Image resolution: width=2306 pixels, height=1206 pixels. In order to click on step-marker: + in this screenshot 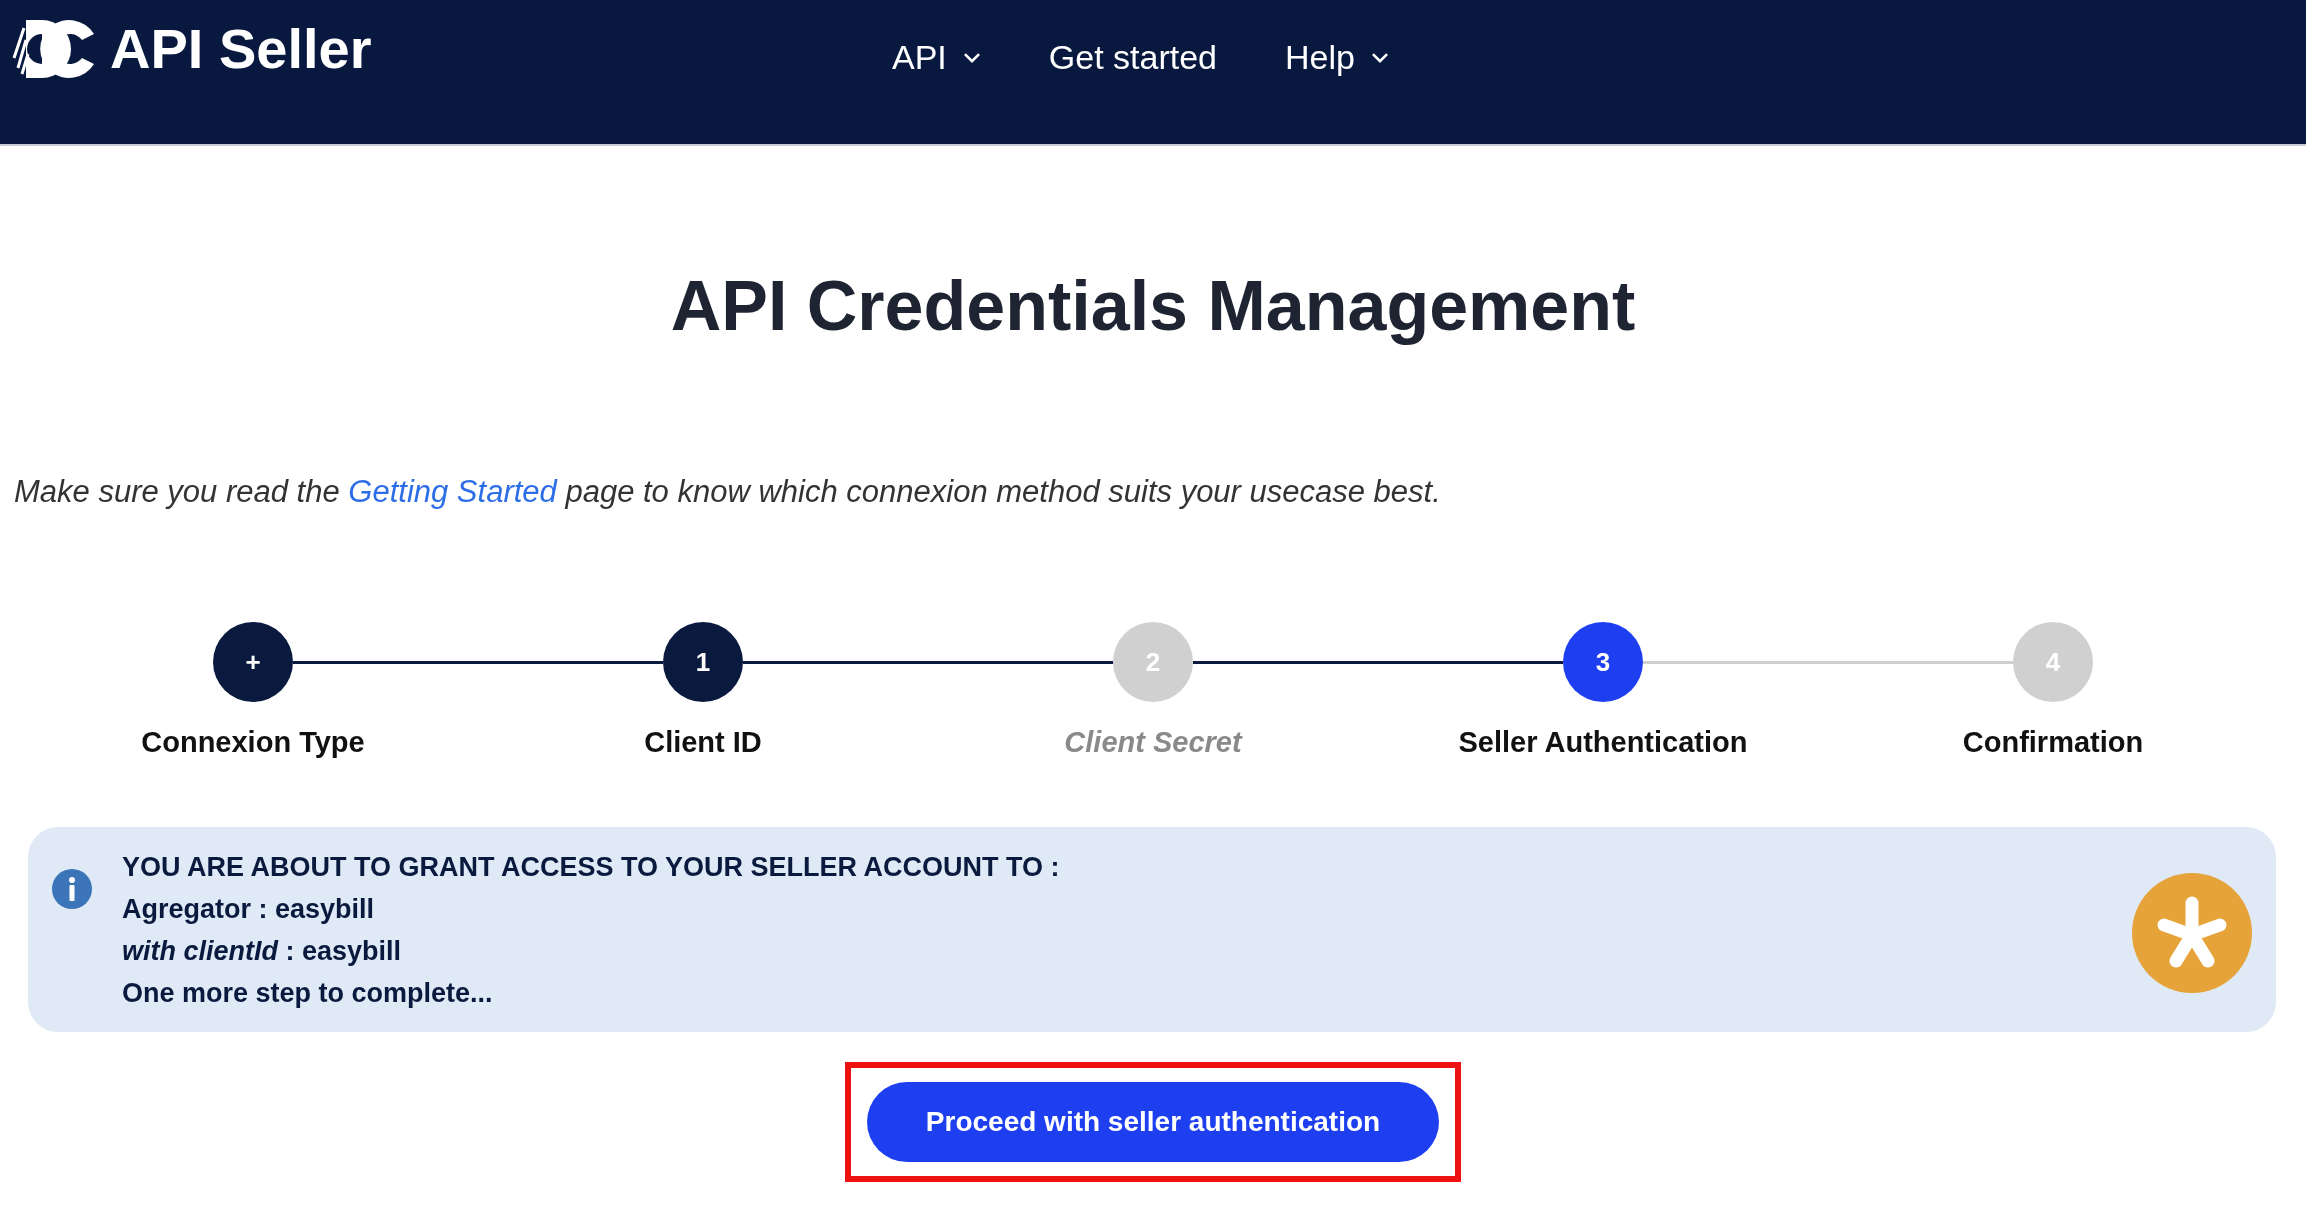, I will do `click(253, 662)`.